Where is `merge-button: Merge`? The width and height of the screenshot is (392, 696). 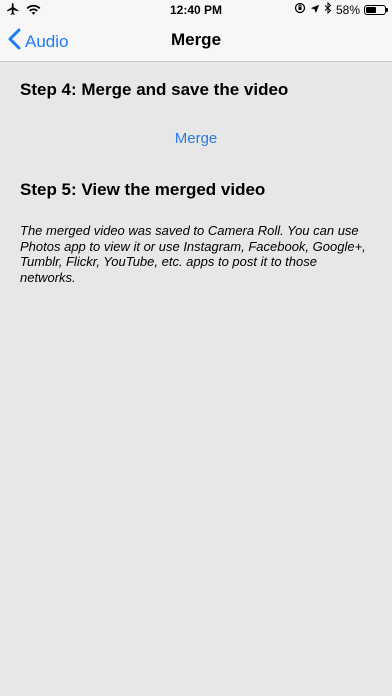 merge-button: Merge is located at coordinates (196, 138).